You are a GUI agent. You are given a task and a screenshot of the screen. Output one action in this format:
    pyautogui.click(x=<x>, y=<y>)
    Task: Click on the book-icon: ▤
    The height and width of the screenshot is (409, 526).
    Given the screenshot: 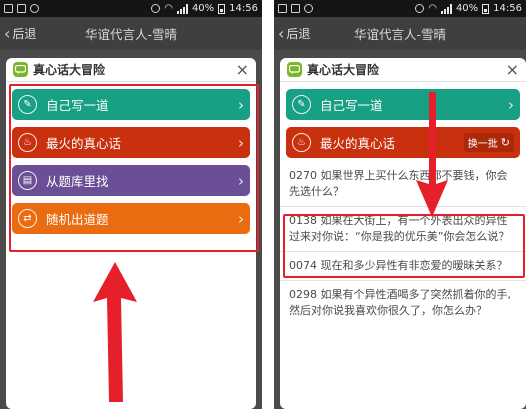 What is the action you would take?
    pyautogui.click(x=27, y=180)
    